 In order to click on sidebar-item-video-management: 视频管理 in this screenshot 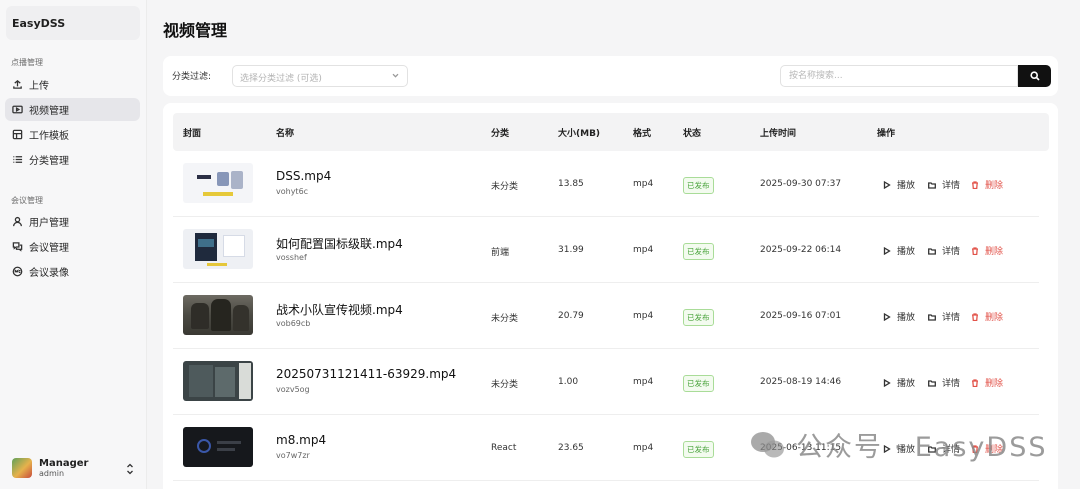, I will do `click(72, 109)`.